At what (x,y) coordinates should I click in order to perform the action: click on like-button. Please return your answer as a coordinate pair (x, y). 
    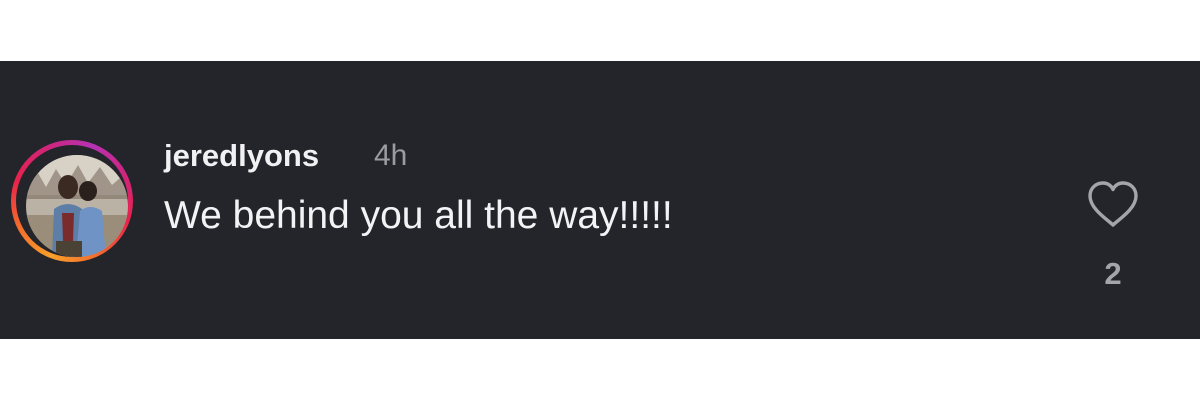
    Looking at the image, I should click on (1113, 205).